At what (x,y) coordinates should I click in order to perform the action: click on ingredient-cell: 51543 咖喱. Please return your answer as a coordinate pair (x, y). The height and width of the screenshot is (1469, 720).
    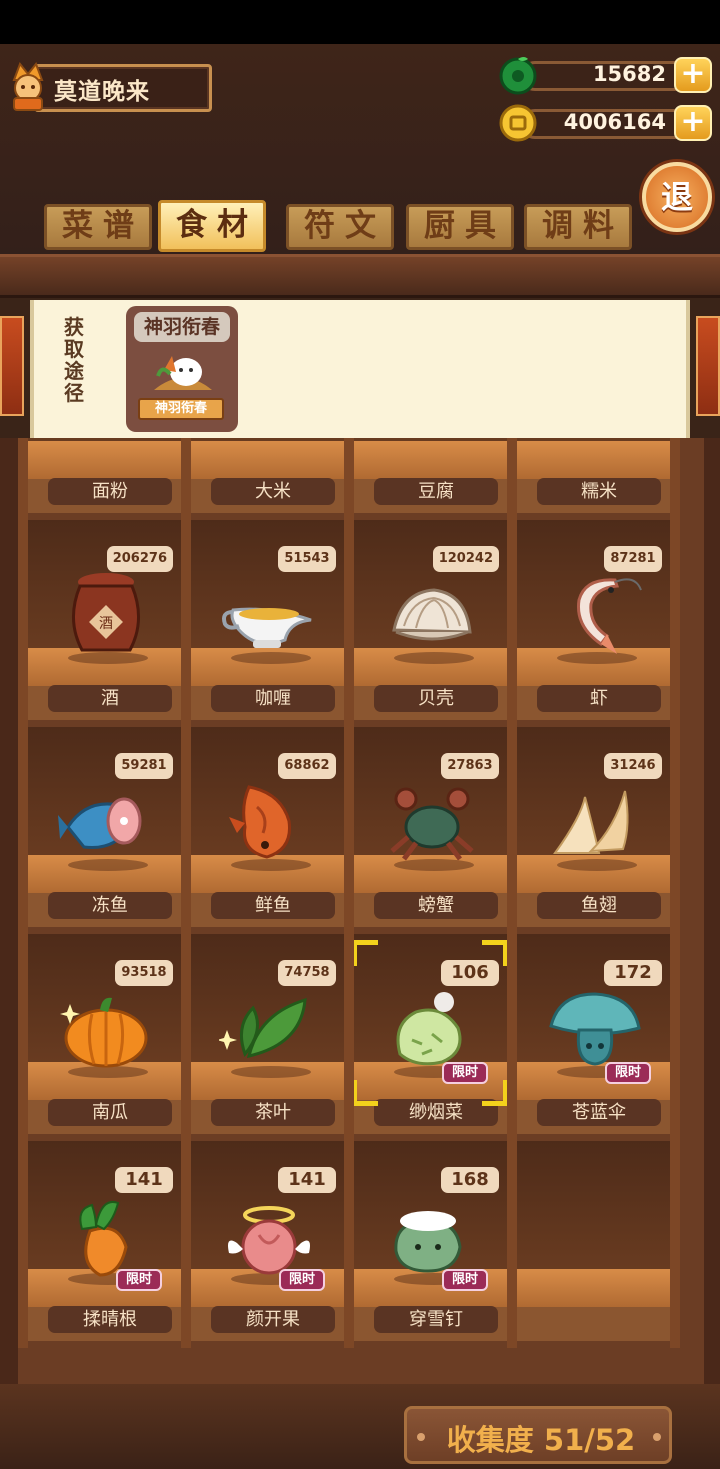
    Looking at the image, I should click on (266, 620).